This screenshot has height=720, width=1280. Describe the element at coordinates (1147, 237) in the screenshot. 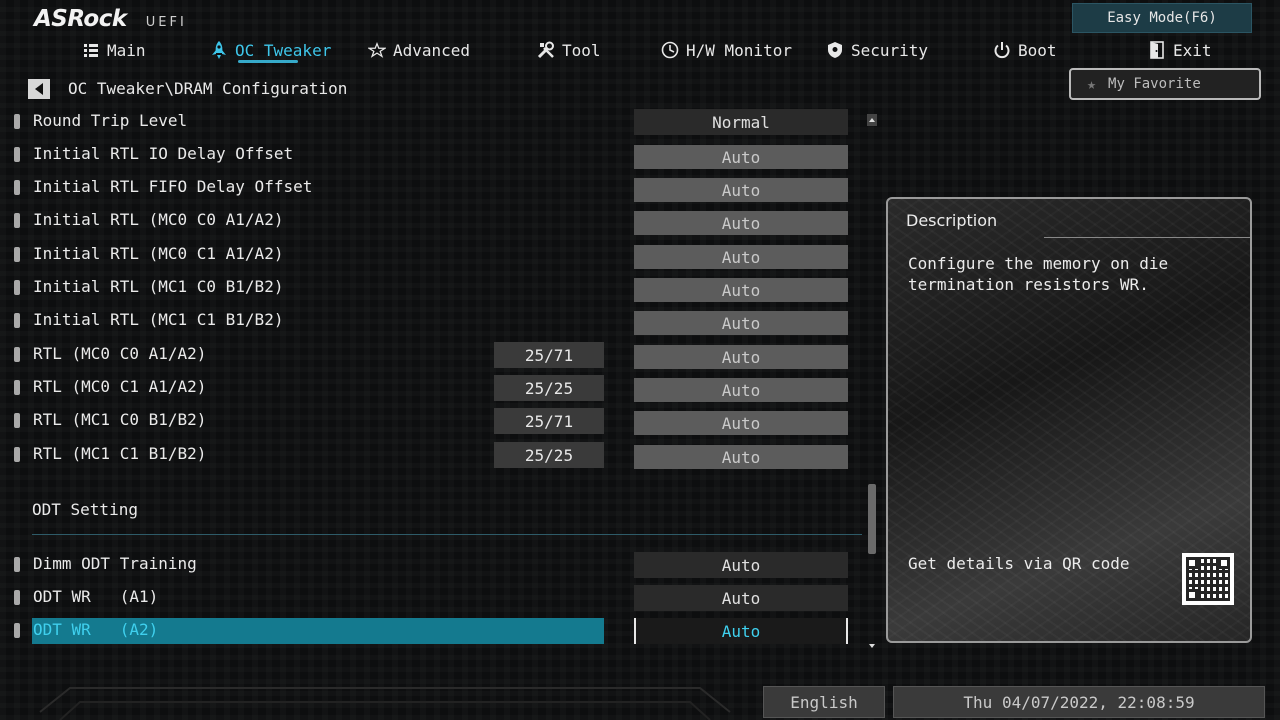

I see `description-title-line` at that location.